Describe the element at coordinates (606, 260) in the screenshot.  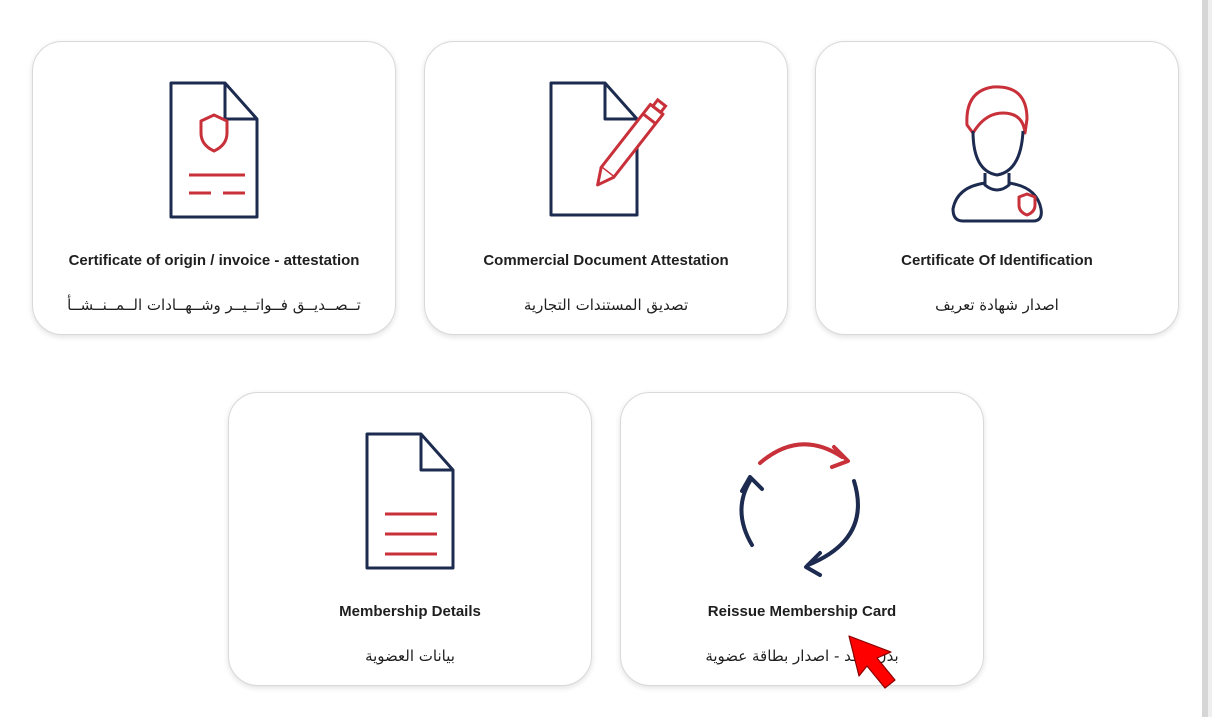
I see `card-title: Commercial Document Attestation` at that location.